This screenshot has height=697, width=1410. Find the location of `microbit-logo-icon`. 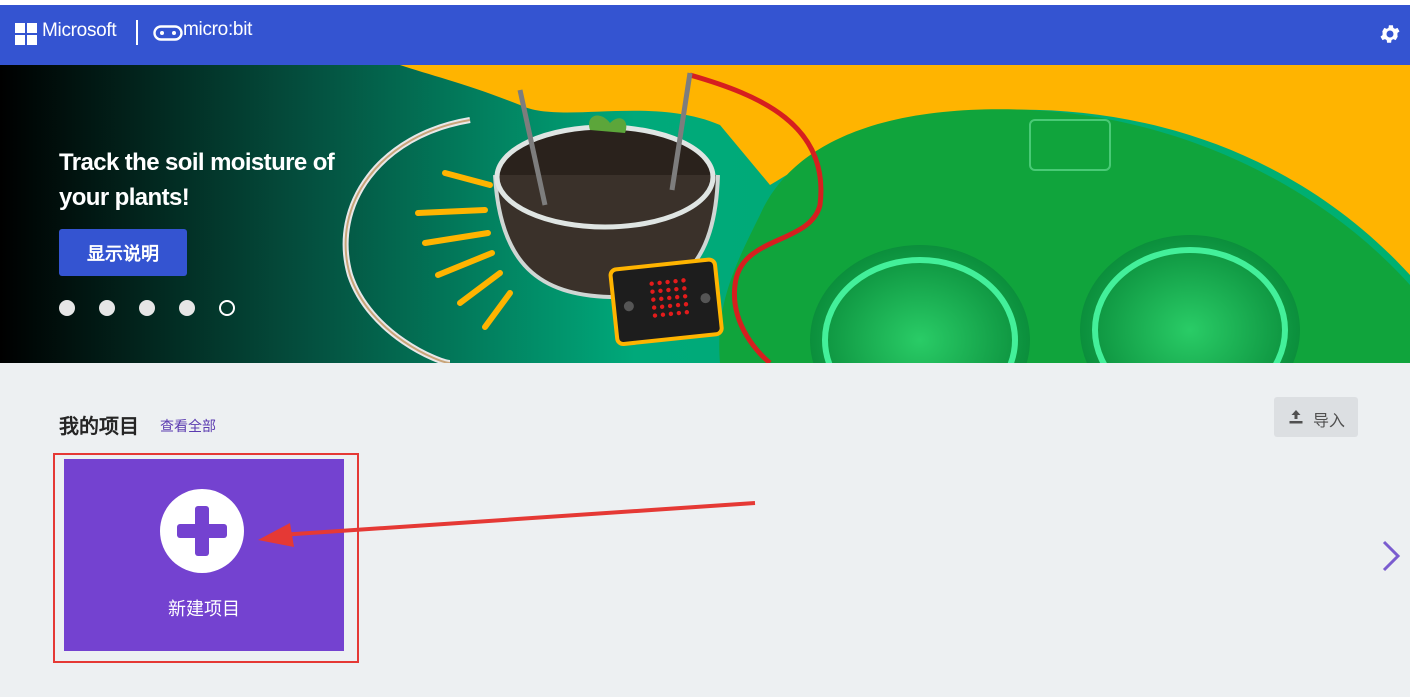

microbit-logo-icon is located at coordinates (168, 33).